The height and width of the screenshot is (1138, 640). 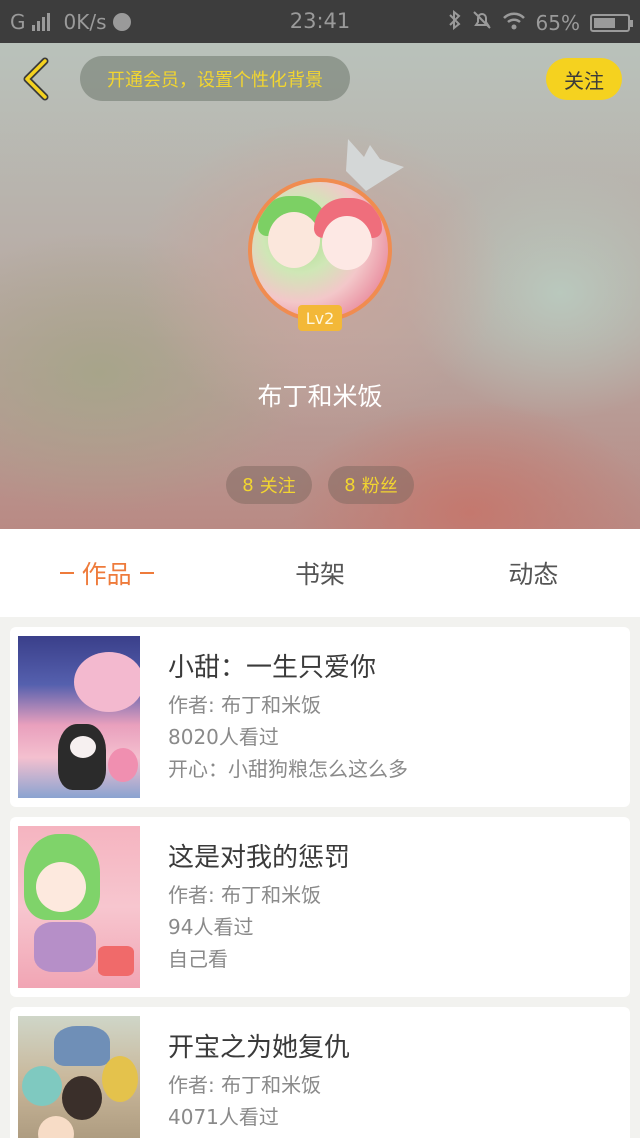 I want to click on work-title: 小甜：一生只爱你, so click(x=272, y=668).